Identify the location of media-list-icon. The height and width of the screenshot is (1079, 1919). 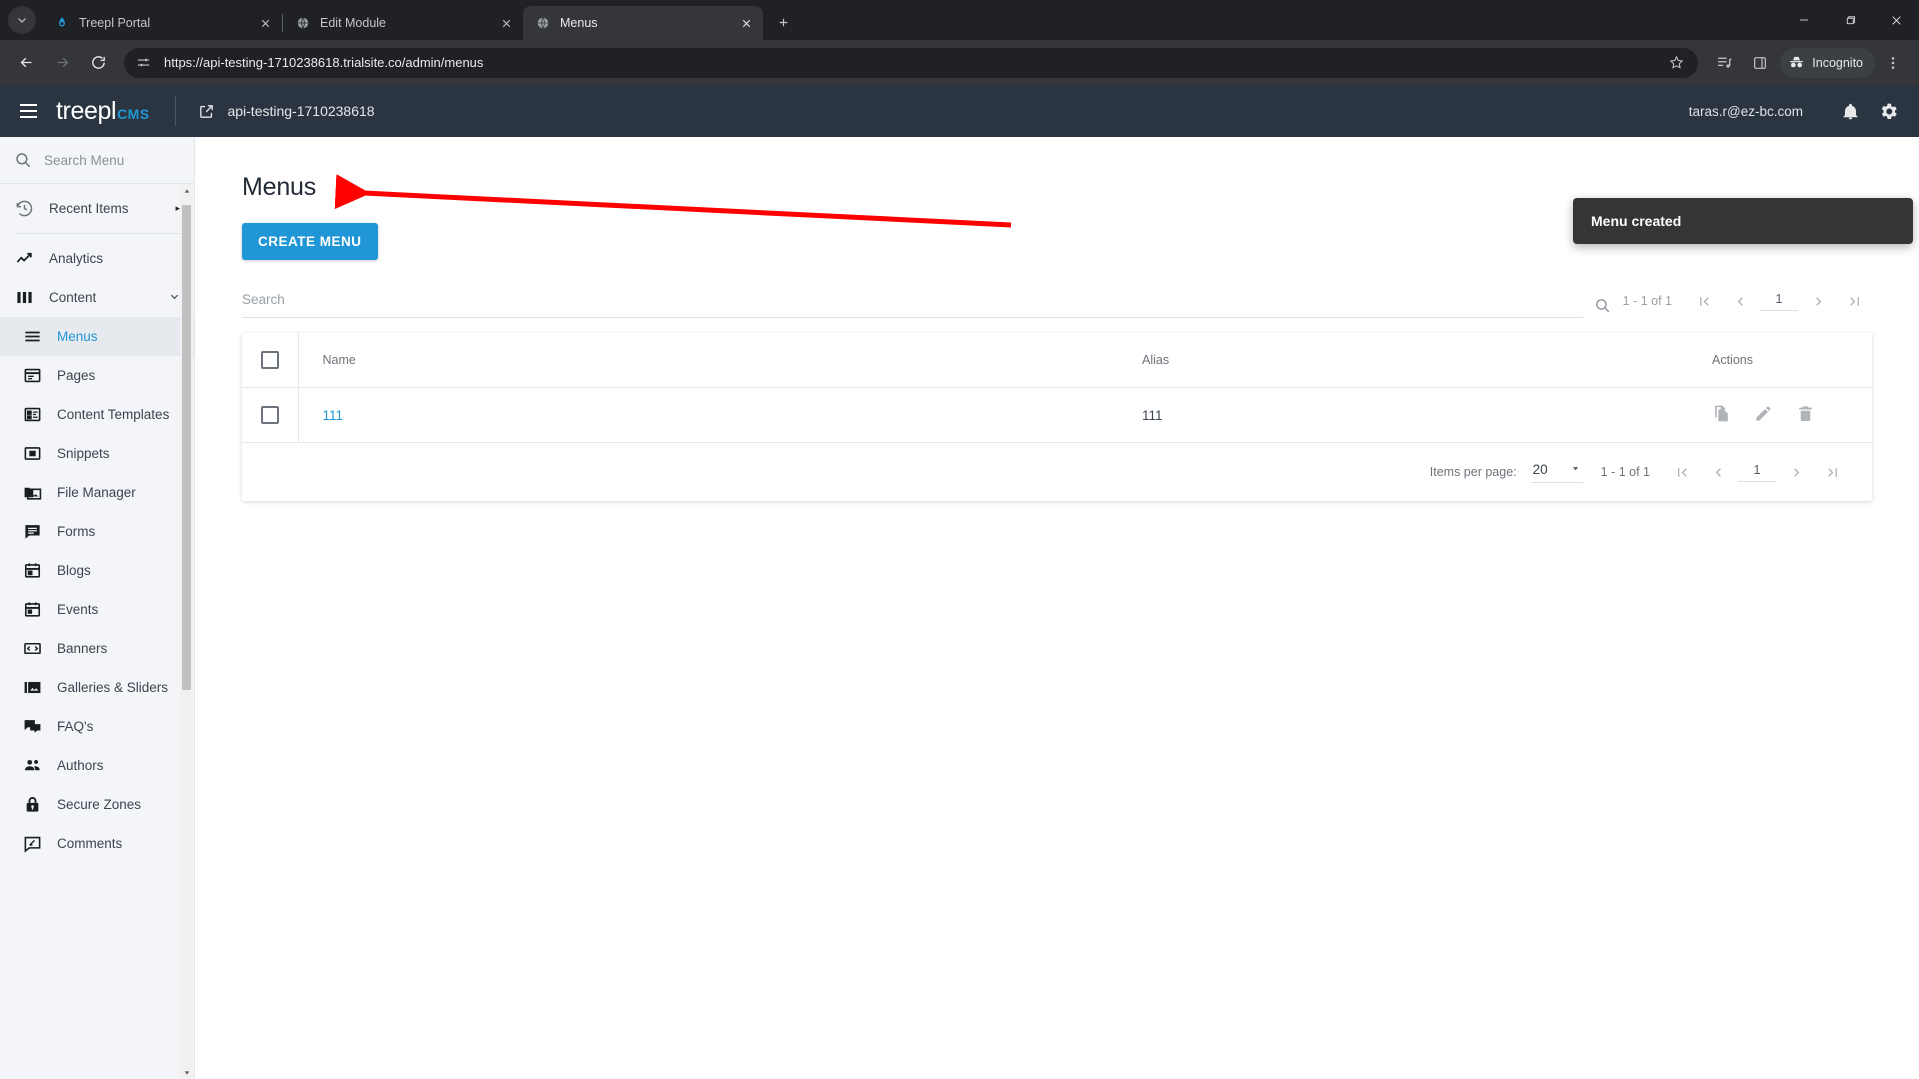
(1724, 63).